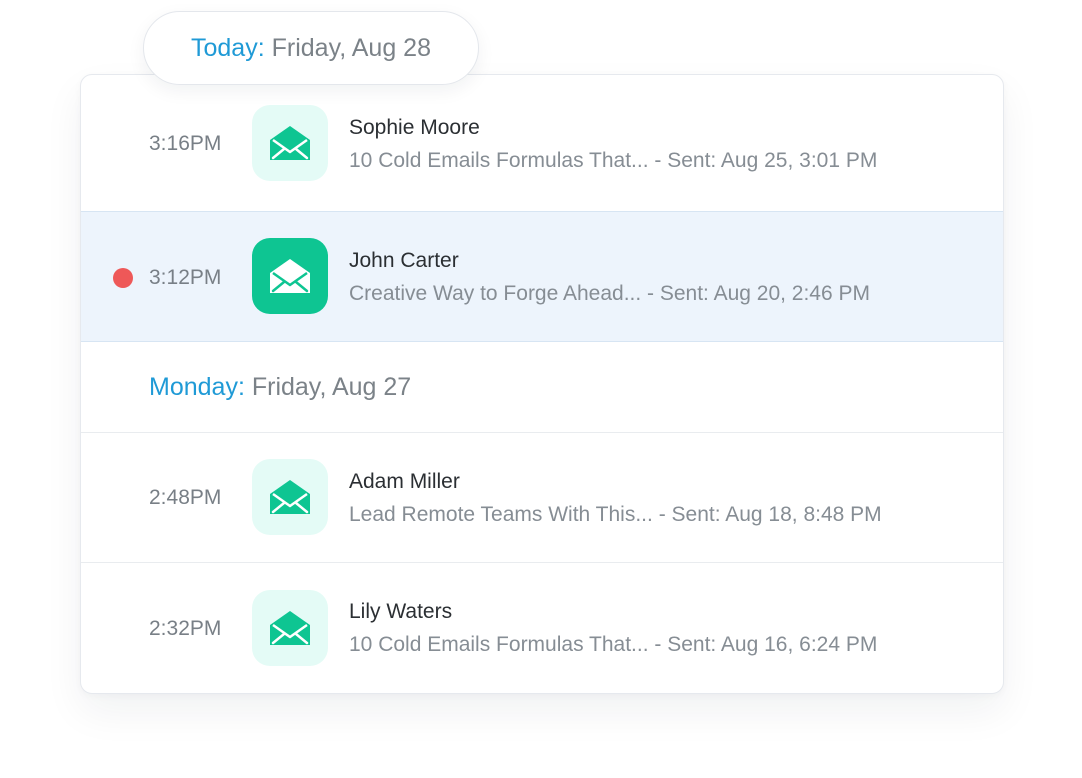 The width and height of the screenshot is (1082, 778). Describe the element at coordinates (185, 277) in the screenshot. I see `time-label: 3:12PM` at that location.